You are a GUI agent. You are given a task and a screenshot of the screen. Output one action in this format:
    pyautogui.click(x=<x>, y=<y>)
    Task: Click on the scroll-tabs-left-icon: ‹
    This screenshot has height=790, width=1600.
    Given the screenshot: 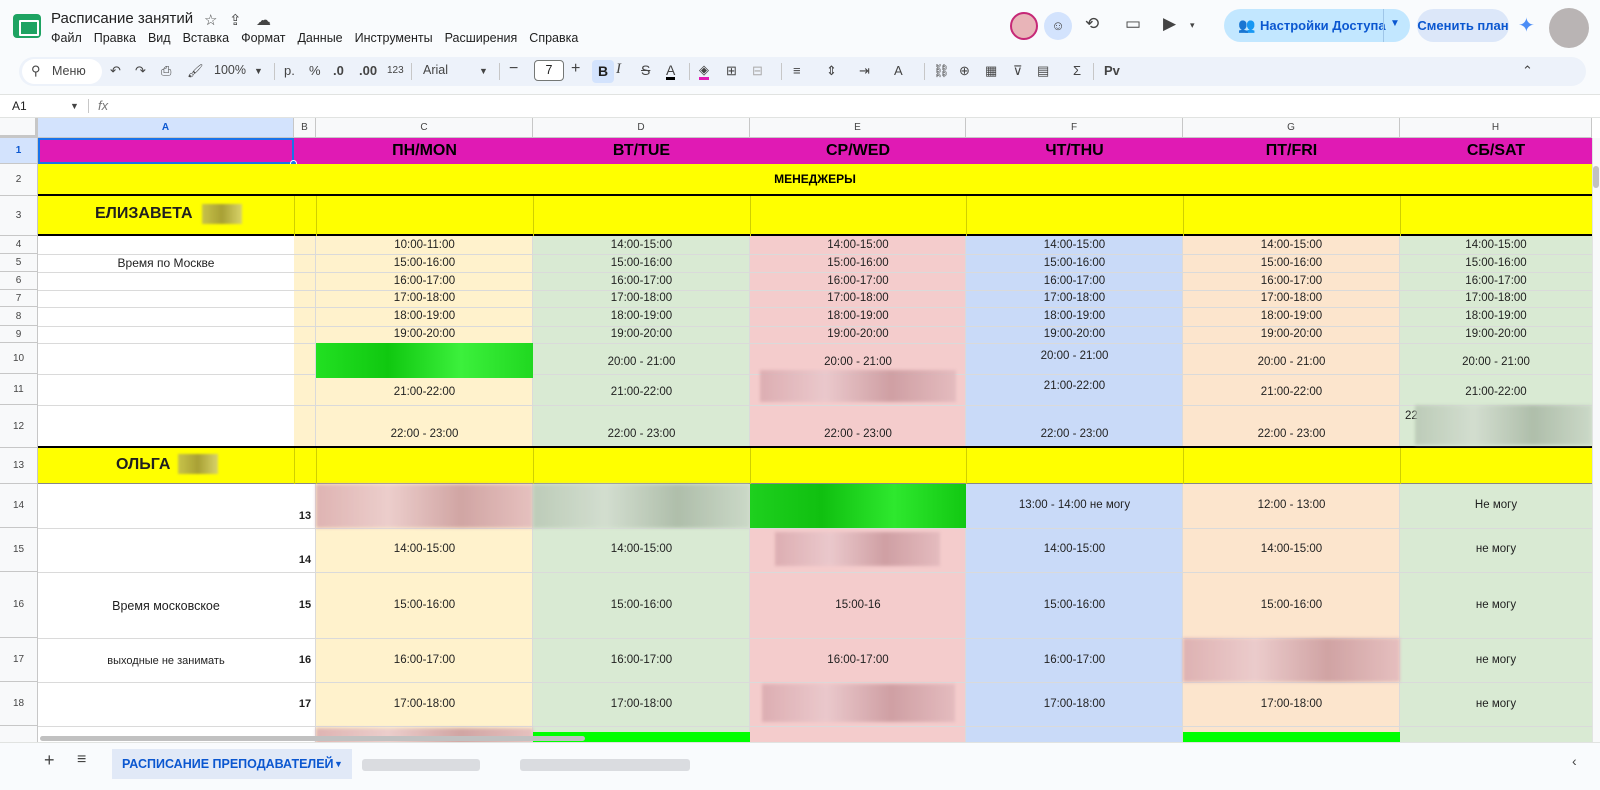 What is the action you would take?
    pyautogui.click(x=1574, y=761)
    